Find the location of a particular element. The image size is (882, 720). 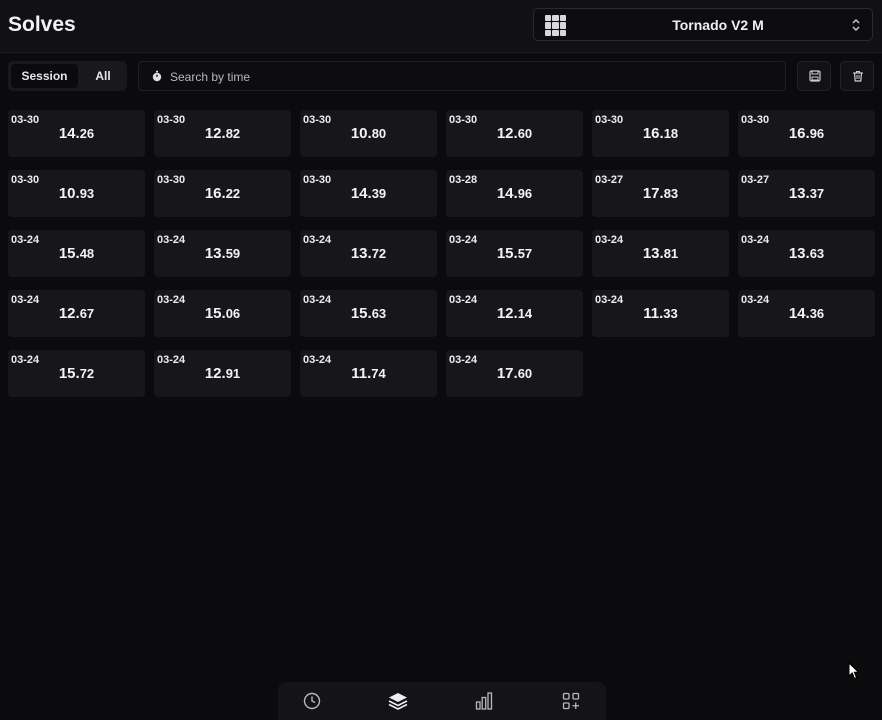

solve-time-centiseconds: 93 is located at coordinates (87, 193).